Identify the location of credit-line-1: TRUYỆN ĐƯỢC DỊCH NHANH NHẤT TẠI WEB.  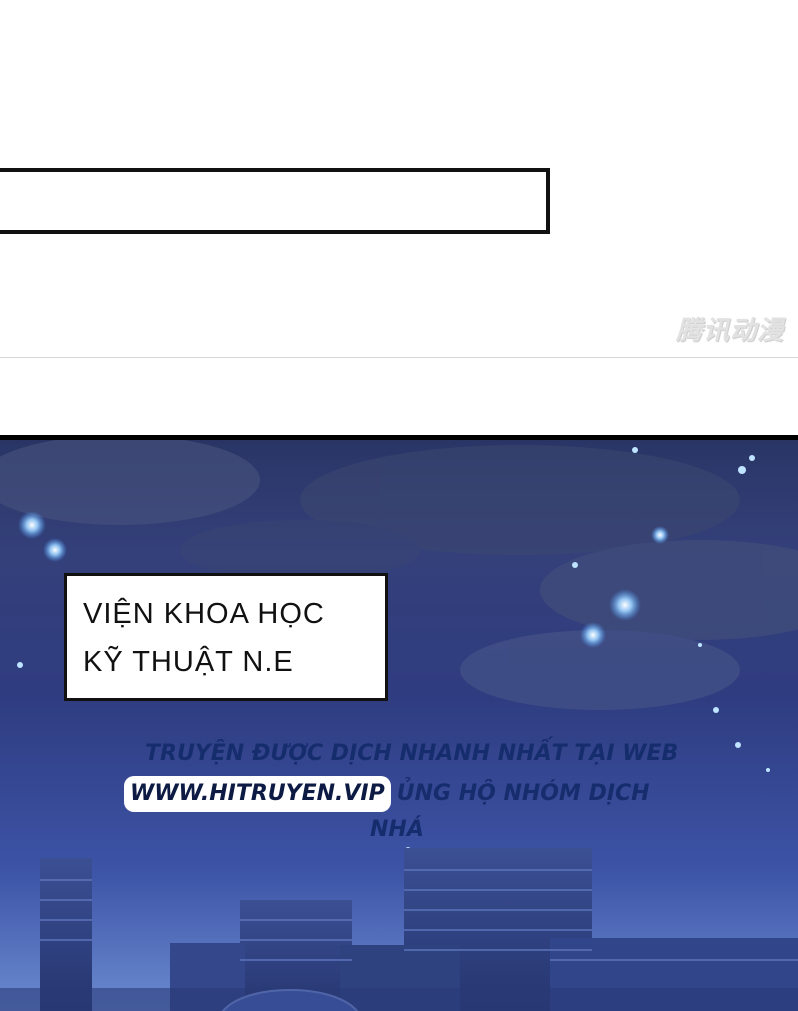
(412, 753).